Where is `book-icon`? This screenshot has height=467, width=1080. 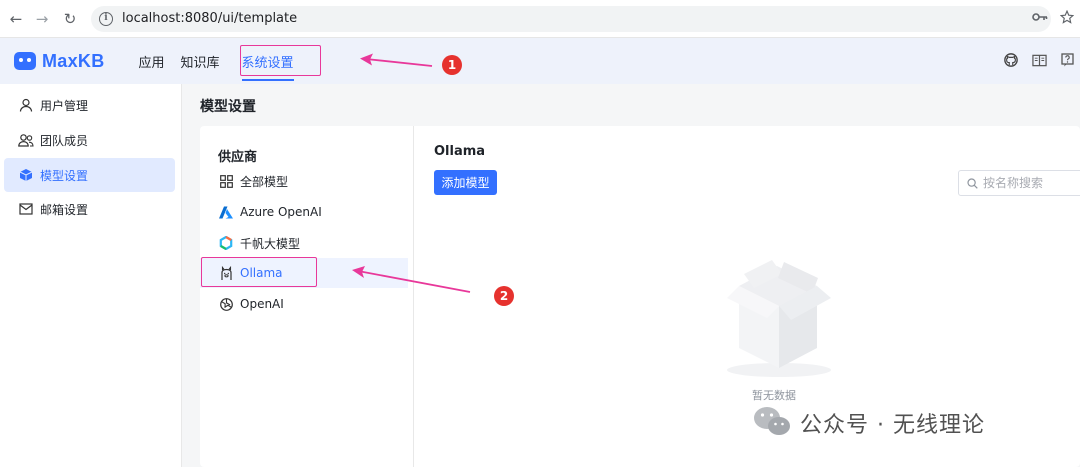
book-icon is located at coordinates (1039, 61).